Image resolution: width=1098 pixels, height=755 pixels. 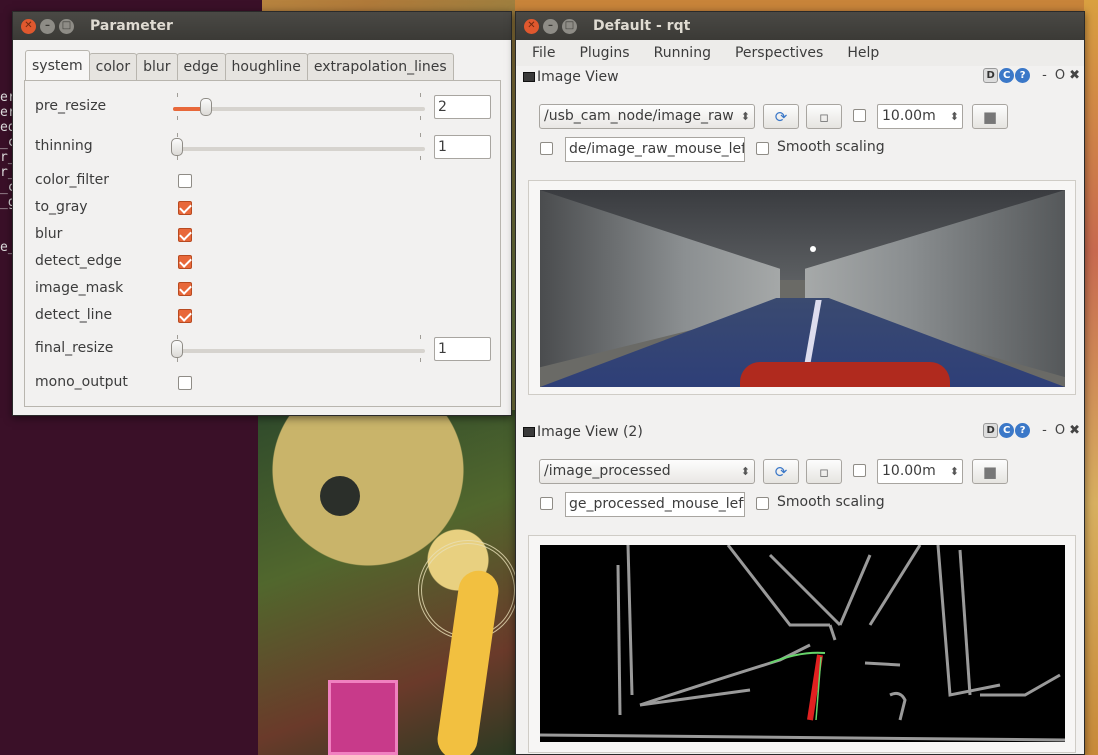 I want to click on menu-running: Running, so click(x=682, y=53).